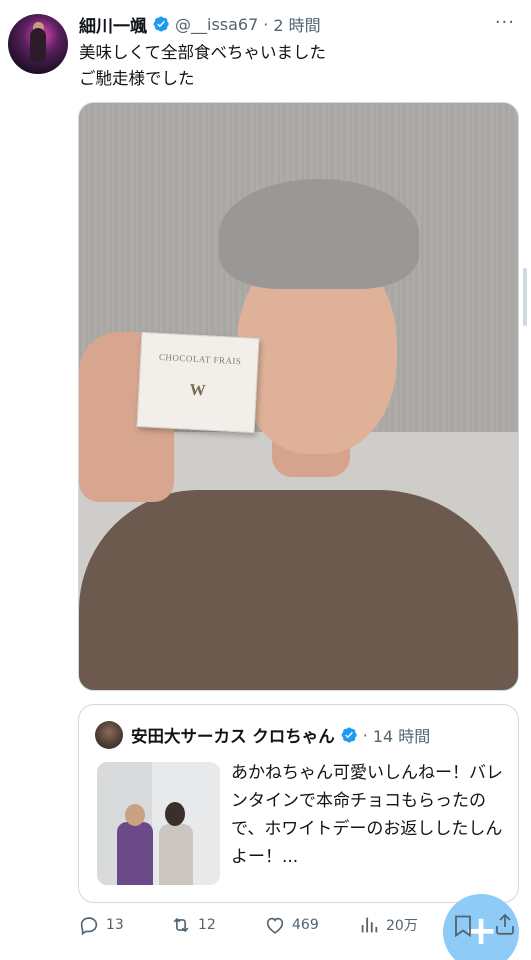 This screenshot has height=960, width=531. Describe the element at coordinates (402, 926) in the screenshot. I see `view-count: 20万` at that location.